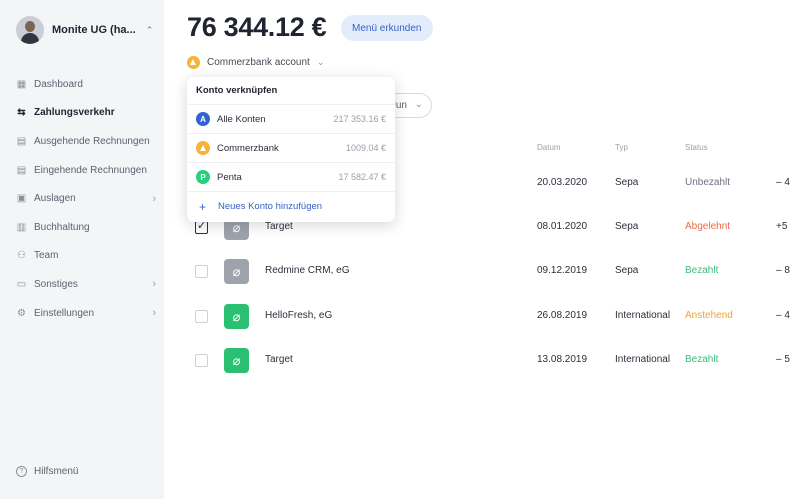  What do you see at coordinates (562, 315) in the screenshot?
I see `row-date: 26.08.2019` at bounding box center [562, 315].